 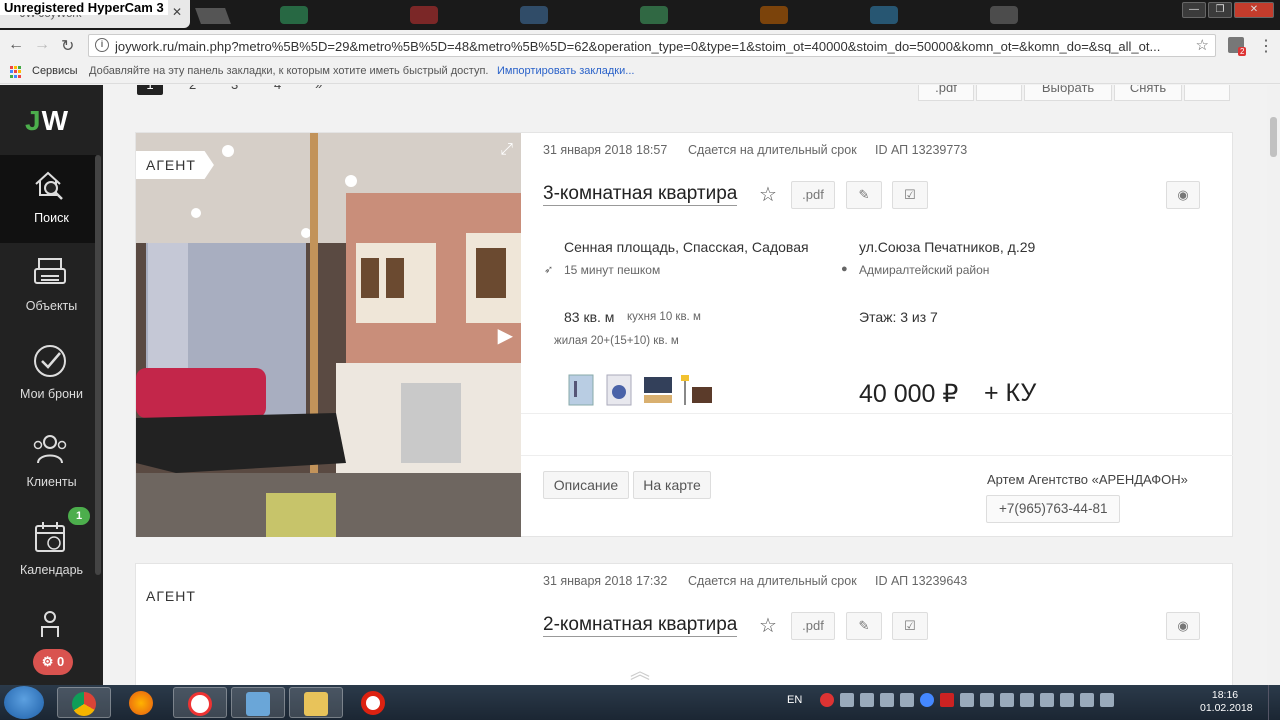 What do you see at coordinates (794, 700) in the screenshot?
I see `language-indicator: EN` at bounding box center [794, 700].